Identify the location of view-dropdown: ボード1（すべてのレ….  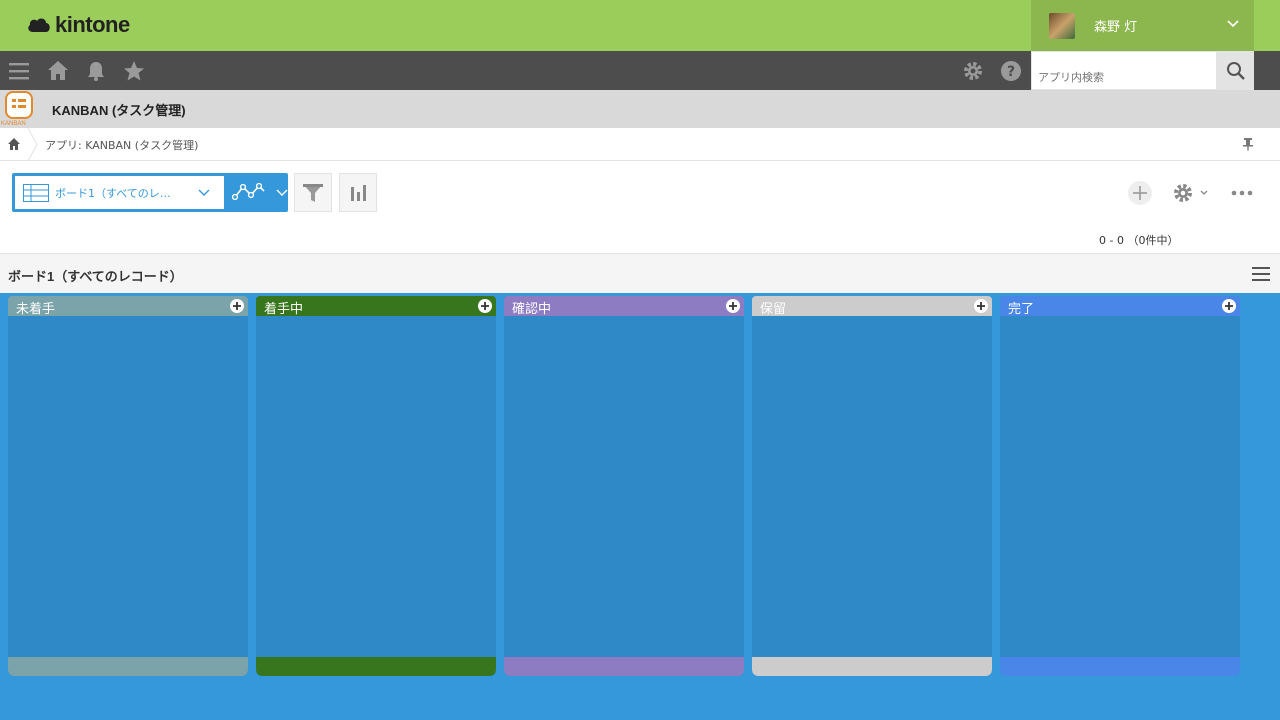
(119, 192).